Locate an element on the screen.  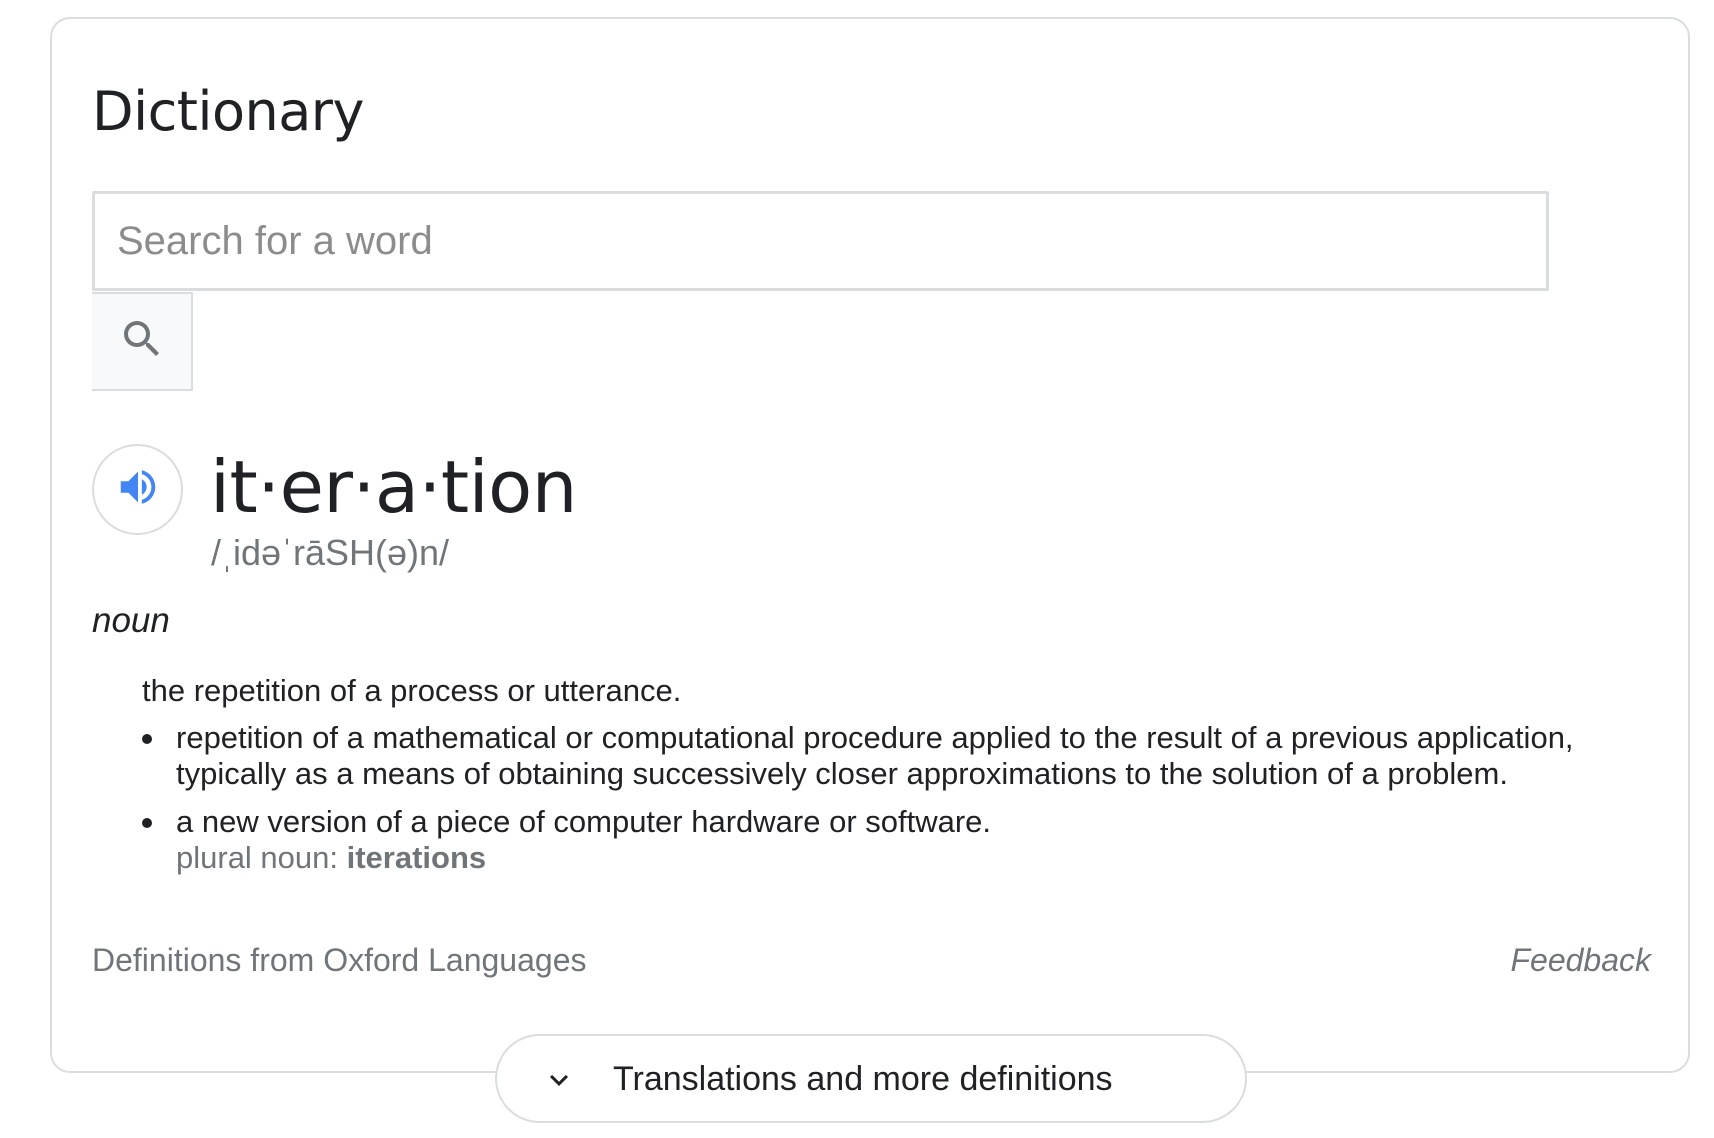
part-of-speech: noun is located at coordinates (131, 620).